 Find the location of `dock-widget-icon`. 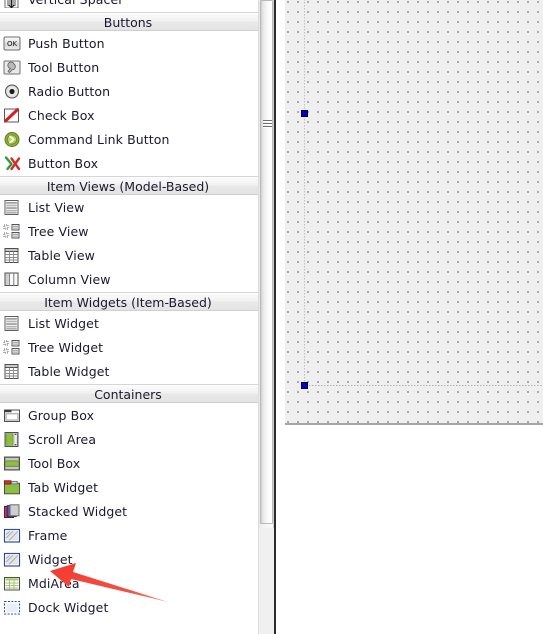

dock-widget-icon is located at coordinates (12, 607).